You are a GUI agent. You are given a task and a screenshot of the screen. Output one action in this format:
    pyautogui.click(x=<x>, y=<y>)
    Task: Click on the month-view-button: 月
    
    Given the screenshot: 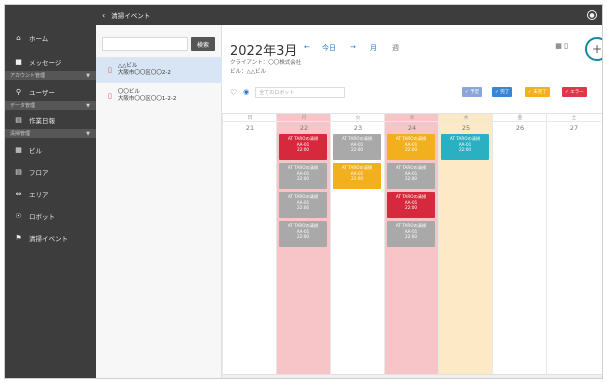 What is the action you would take?
    pyautogui.click(x=373, y=48)
    